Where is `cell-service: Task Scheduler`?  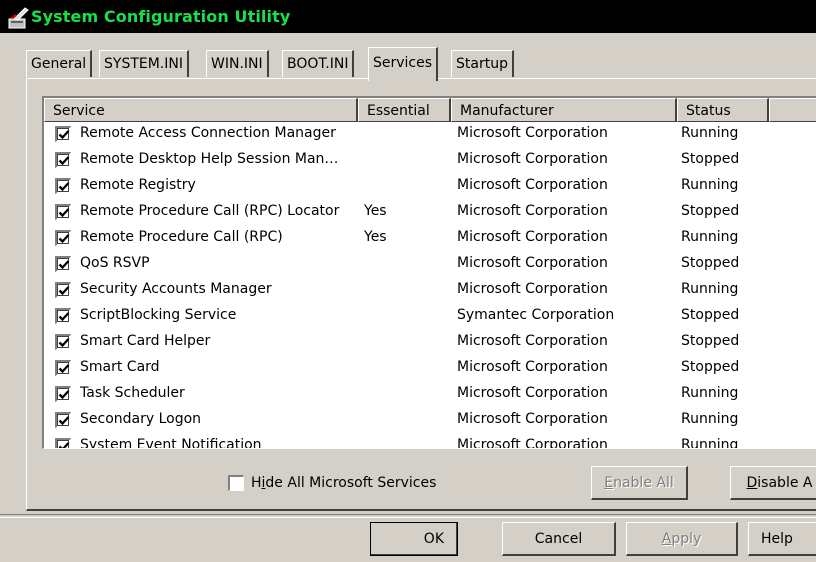
cell-service: Task Scheduler is located at coordinates (132, 393).